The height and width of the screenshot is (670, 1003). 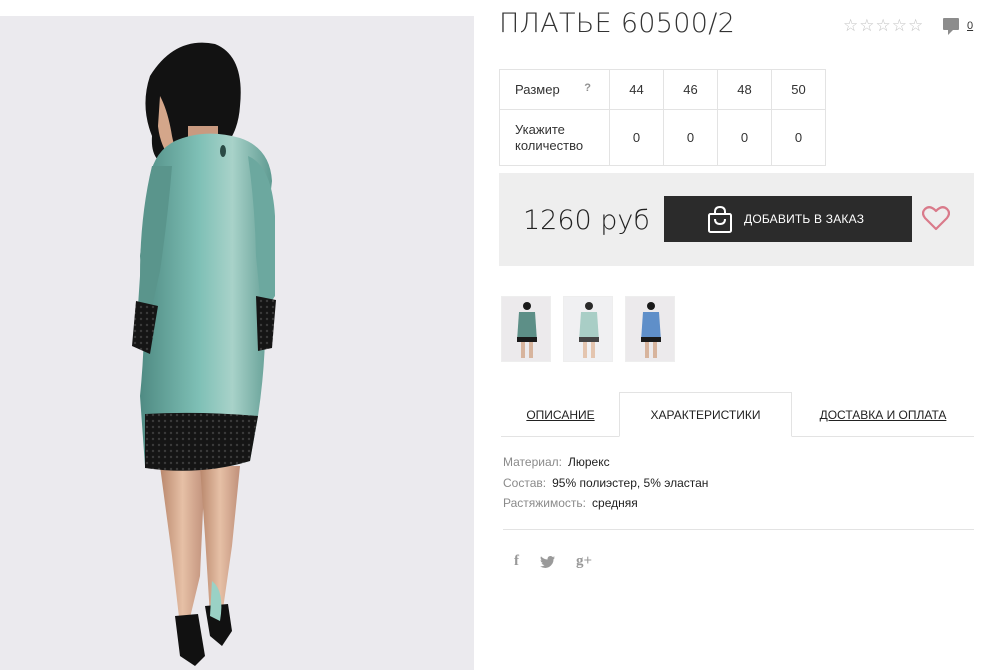 I want to click on rating-stars: ☆ ☆ ☆ ☆ ☆, so click(x=883, y=25).